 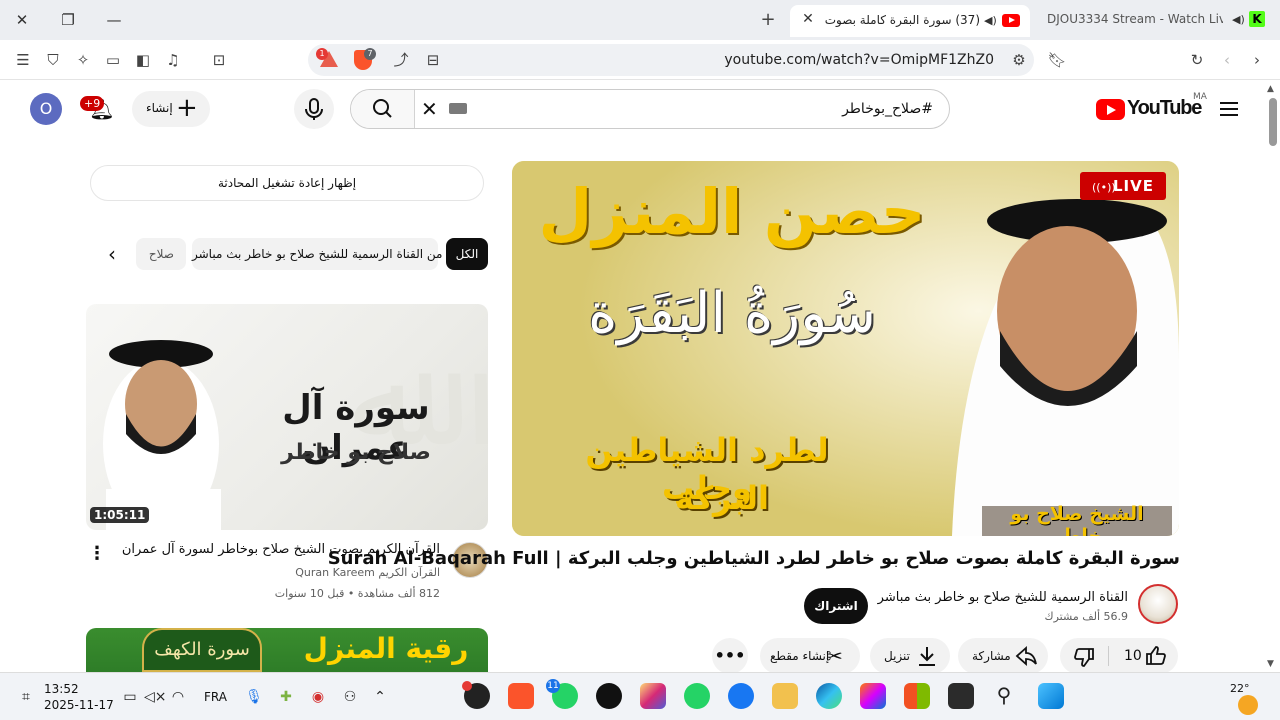 What do you see at coordinates (458, 108) in the screenshot?
I see `keyboard-icon` at bounding box center [458, 108].